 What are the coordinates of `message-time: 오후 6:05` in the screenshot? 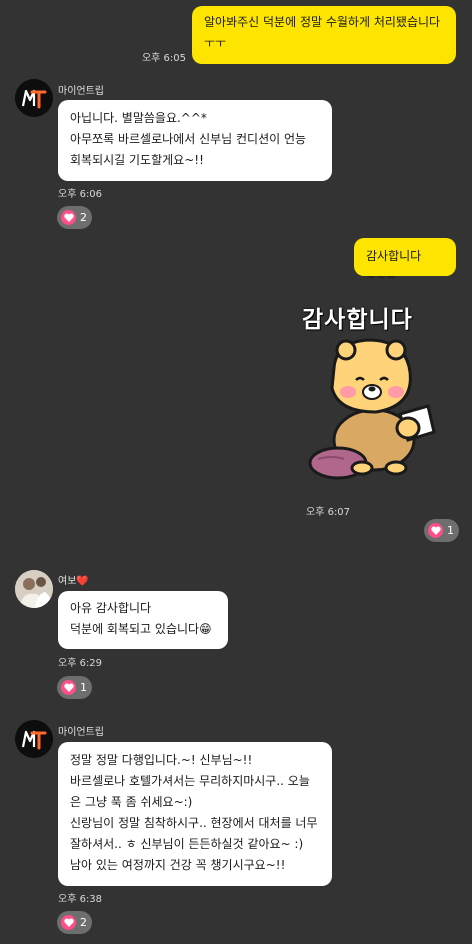 It's located at (163, 58).